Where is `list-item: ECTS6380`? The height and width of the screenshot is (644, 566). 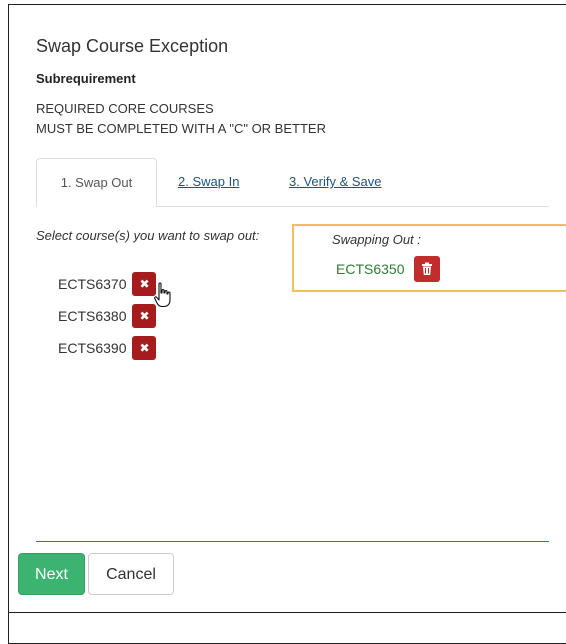
list-item: ECTS6380 is located at coordinates (107, 316).